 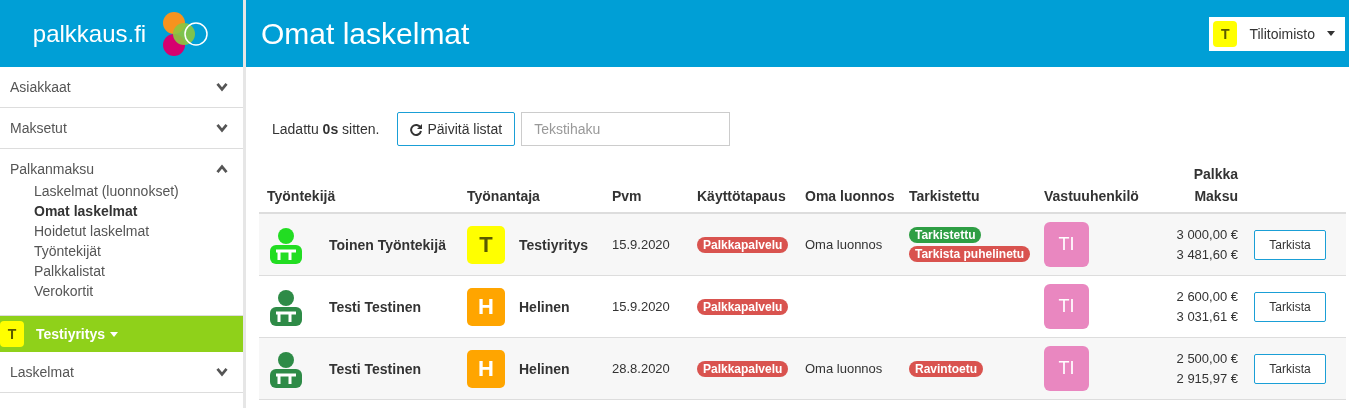 I want to click on page-title: Omat laskelmat, so click(x=365, y=33).